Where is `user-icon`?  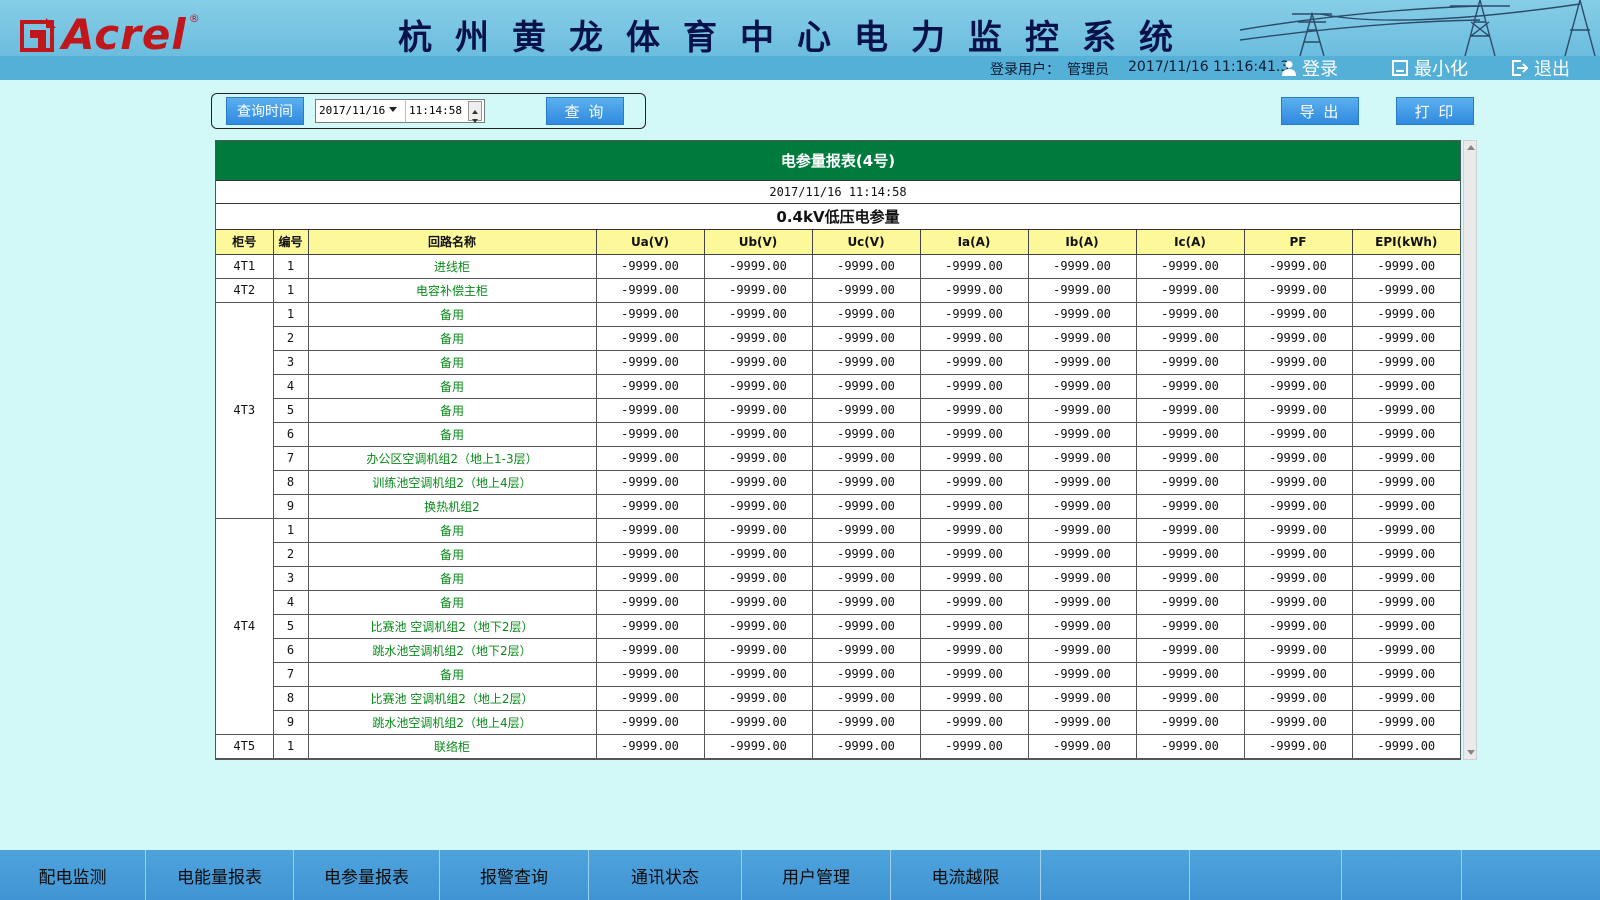
user-icon is located at coordinates (1289, 68).